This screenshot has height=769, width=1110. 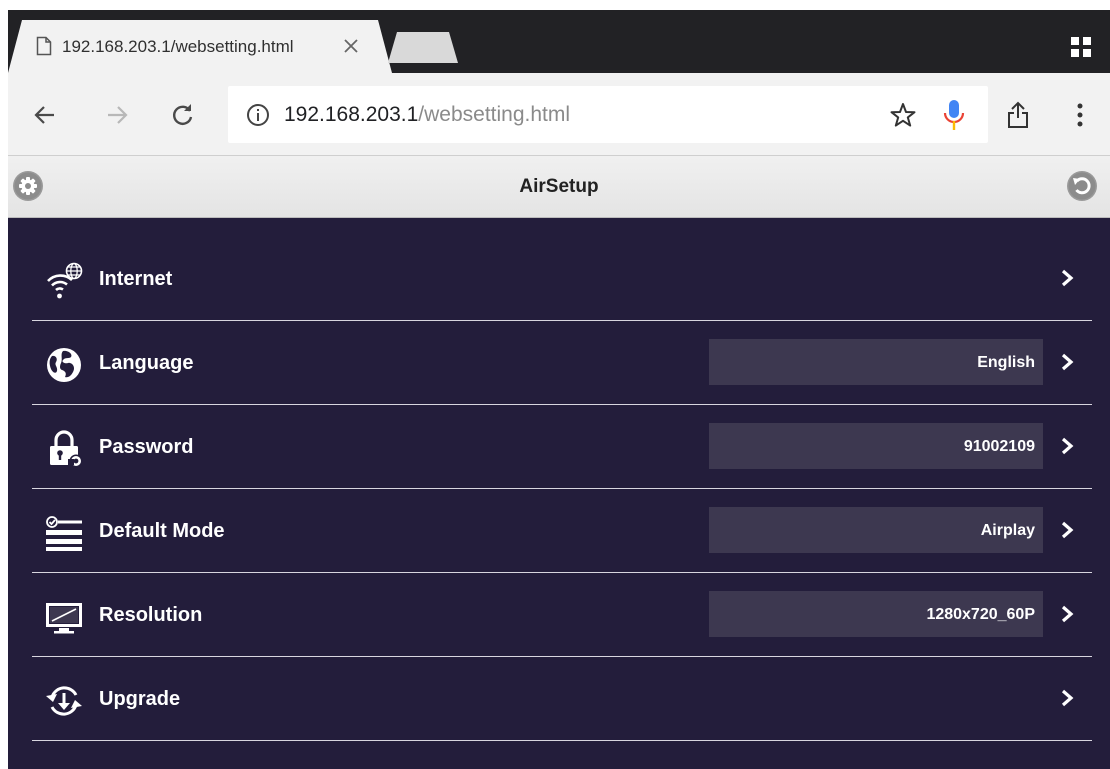 I want to click on more-menu-icon, so click(x=1080, y=115).